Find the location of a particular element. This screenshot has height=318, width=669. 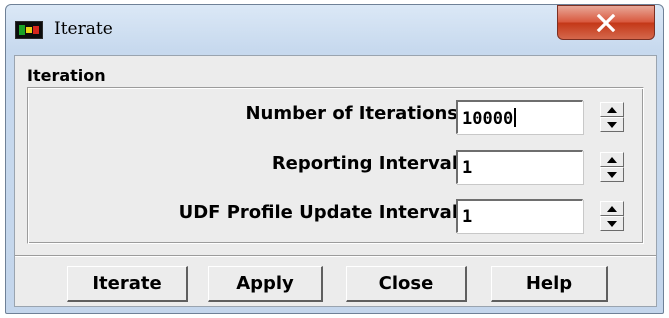

fluent-app-icon is located at coordinates (29, 30).